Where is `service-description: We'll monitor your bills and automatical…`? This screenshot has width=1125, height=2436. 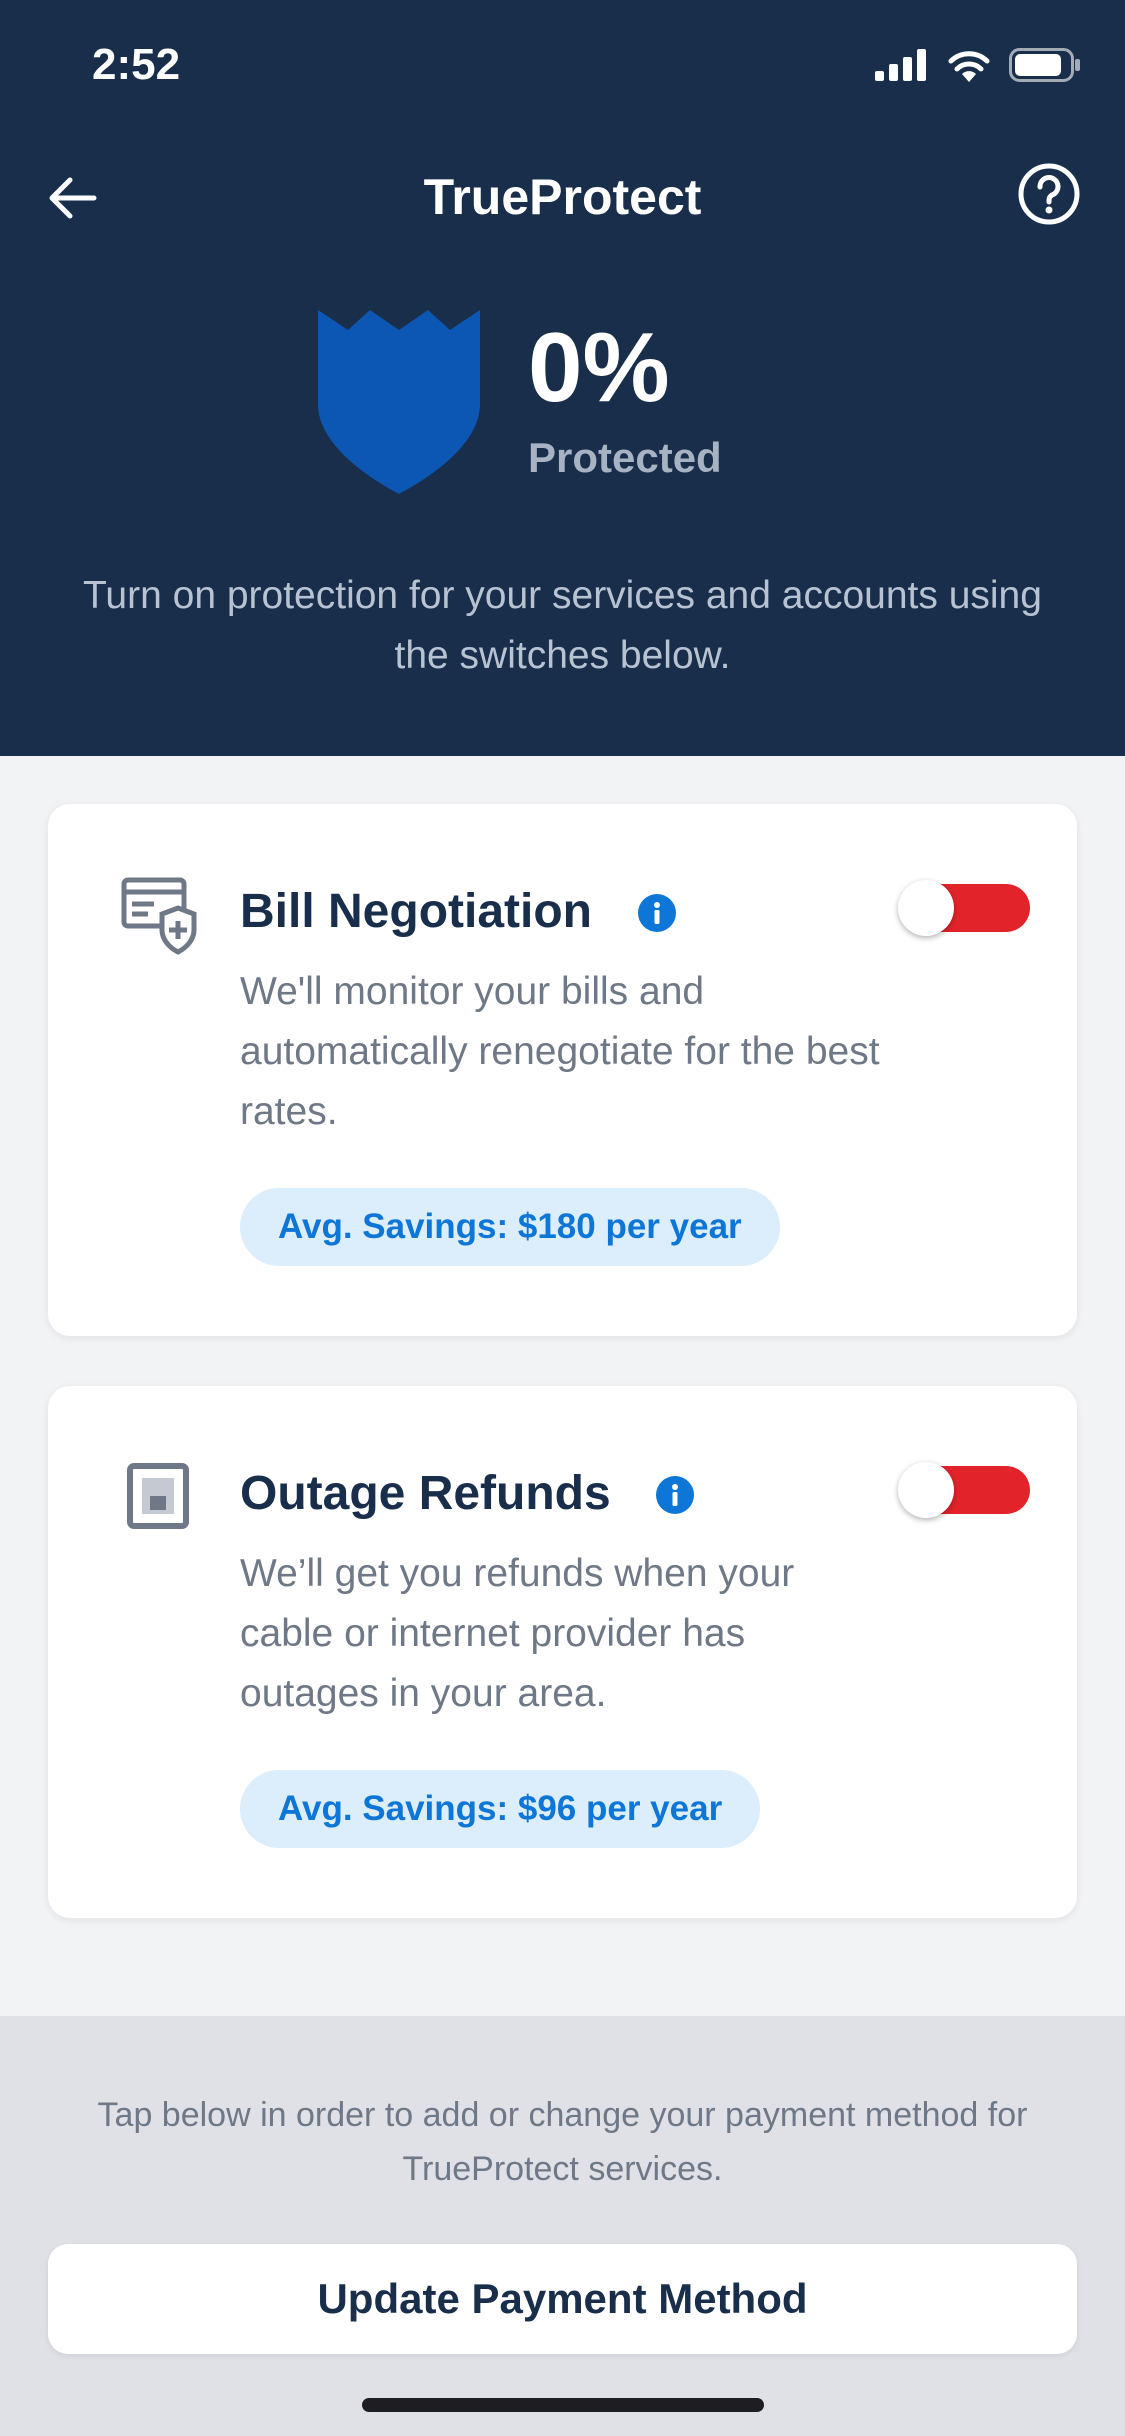
service-description: We'll monitor your bills and automatical… is located at coordinates (560, 1051).